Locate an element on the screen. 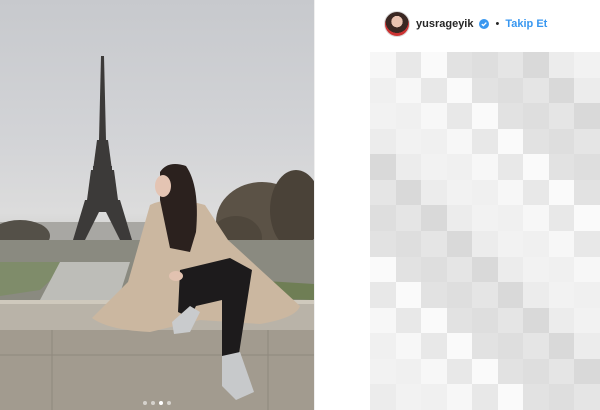 This screenshot has width=600, height=410. carousel-dot is located at coordinates (169, 403).